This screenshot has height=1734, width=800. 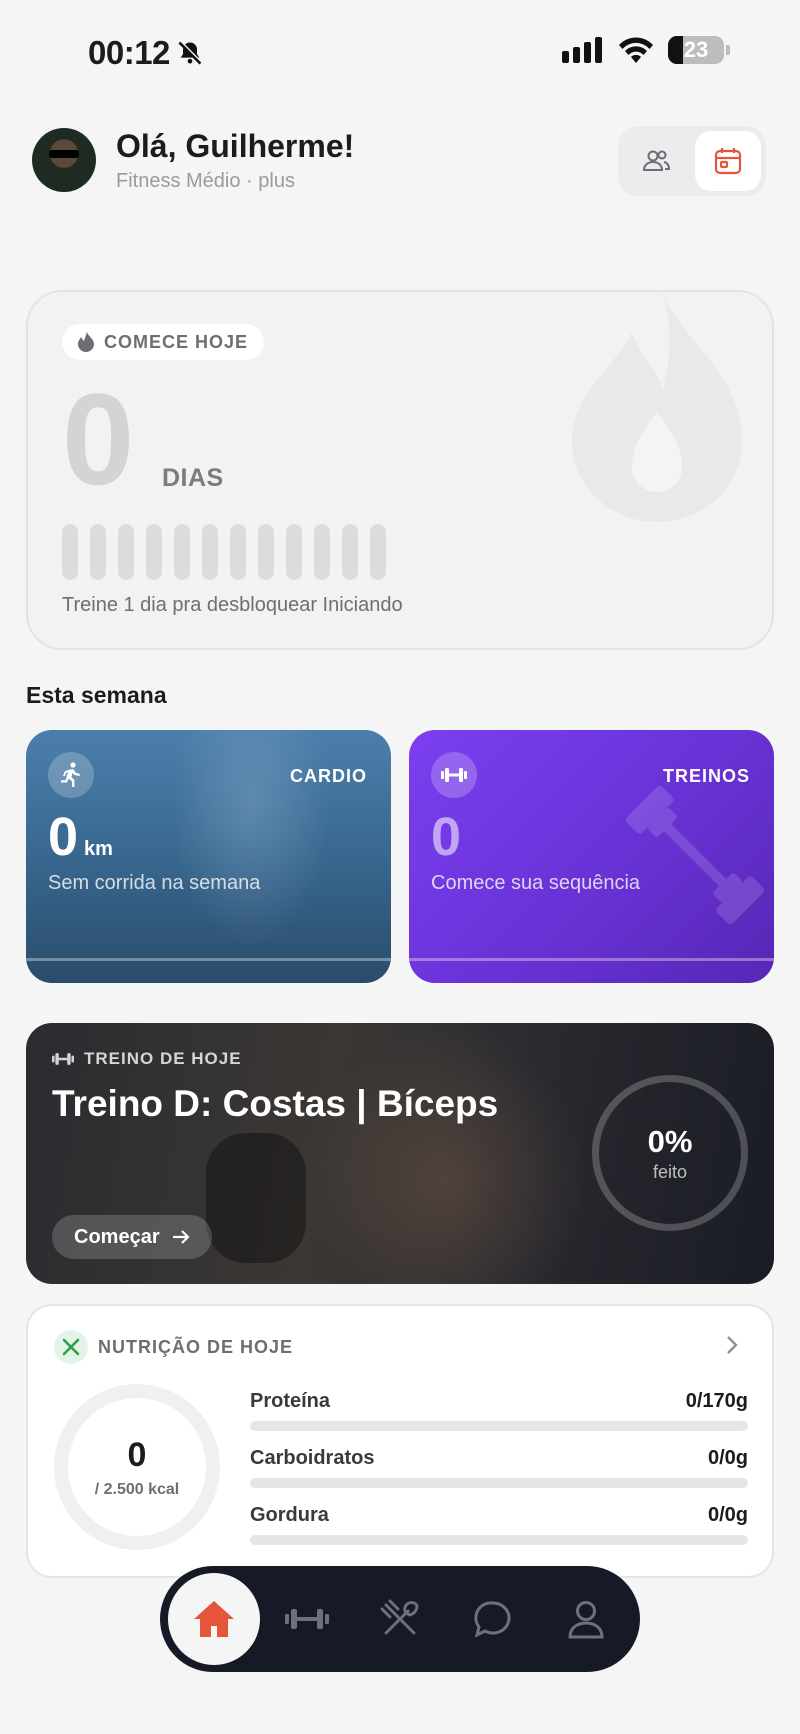 I want to click on cardio-progress-line, so click(x=208, y=959).